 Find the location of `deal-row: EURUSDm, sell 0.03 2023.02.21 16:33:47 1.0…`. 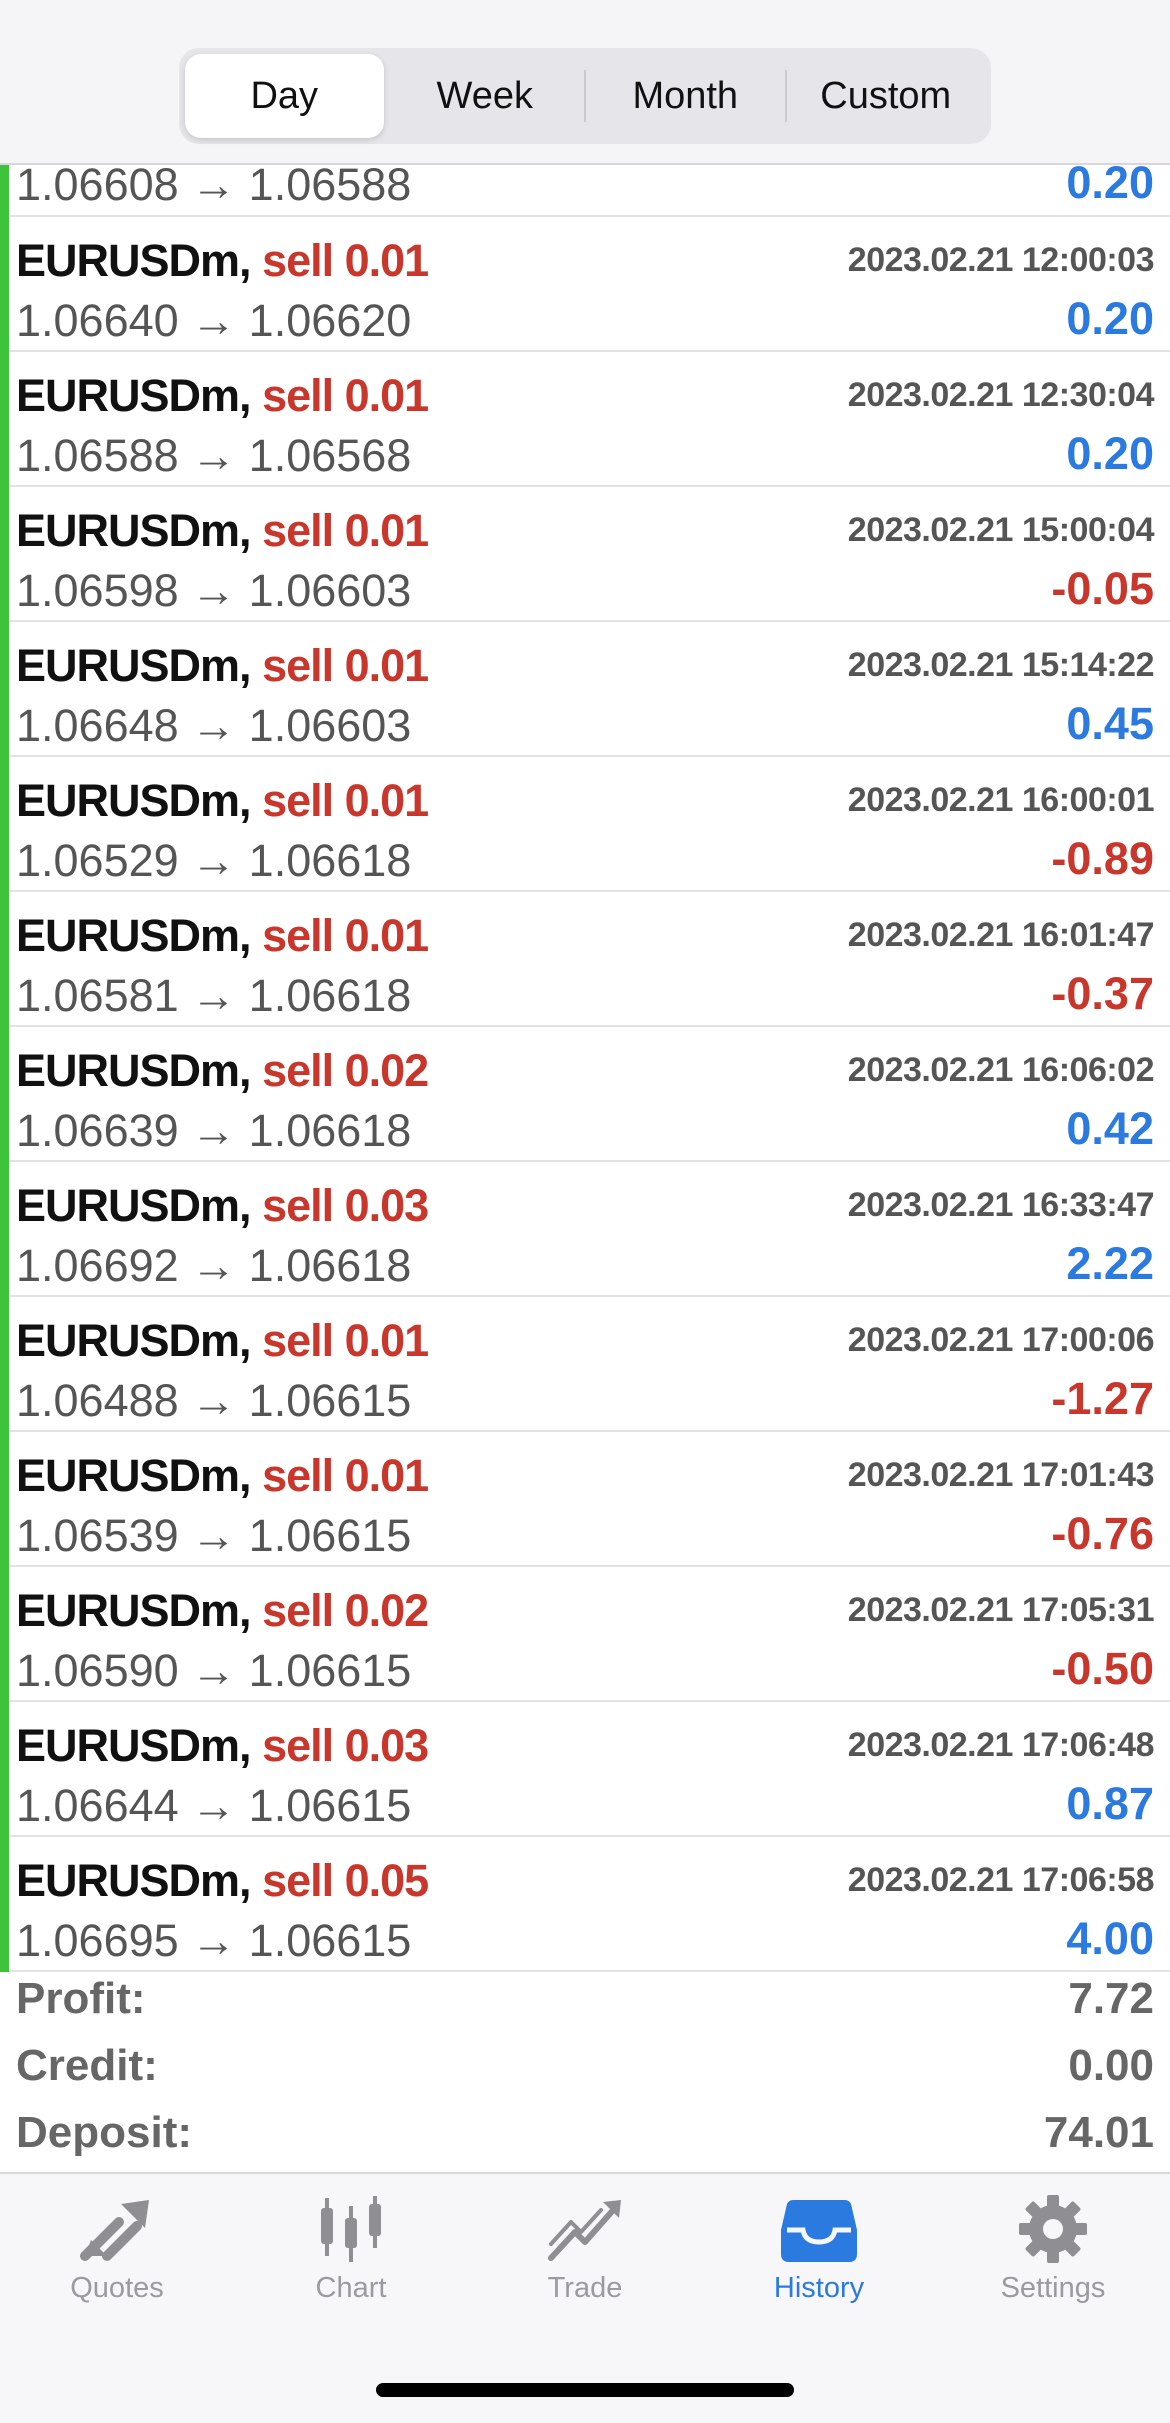

deal-row: EURUSDm, sell 0.03 2023.02.21 16:33:47 1.0… is located at coordinates (585, 1229).